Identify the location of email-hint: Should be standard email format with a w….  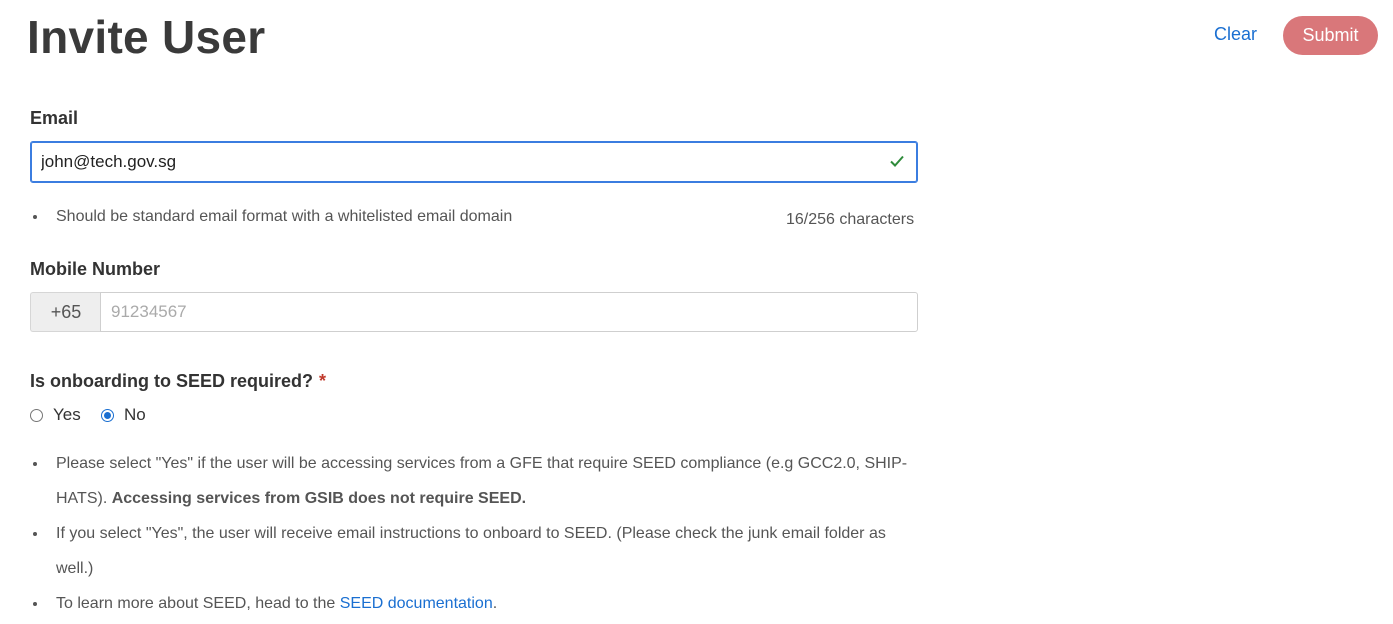
(280, 217).